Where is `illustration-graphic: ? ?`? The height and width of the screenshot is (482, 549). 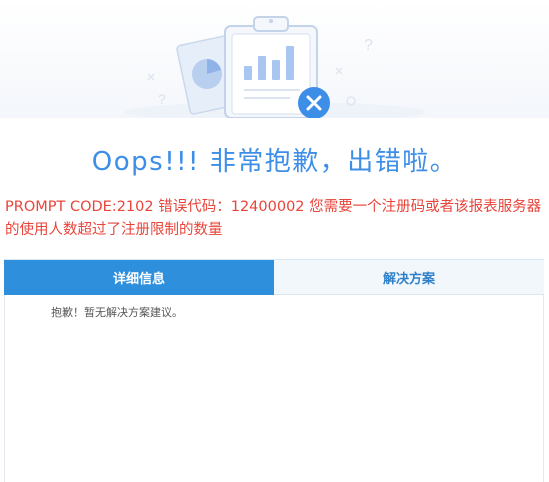
illustration-graphic: ? ? is located at coordinates (275, 69).